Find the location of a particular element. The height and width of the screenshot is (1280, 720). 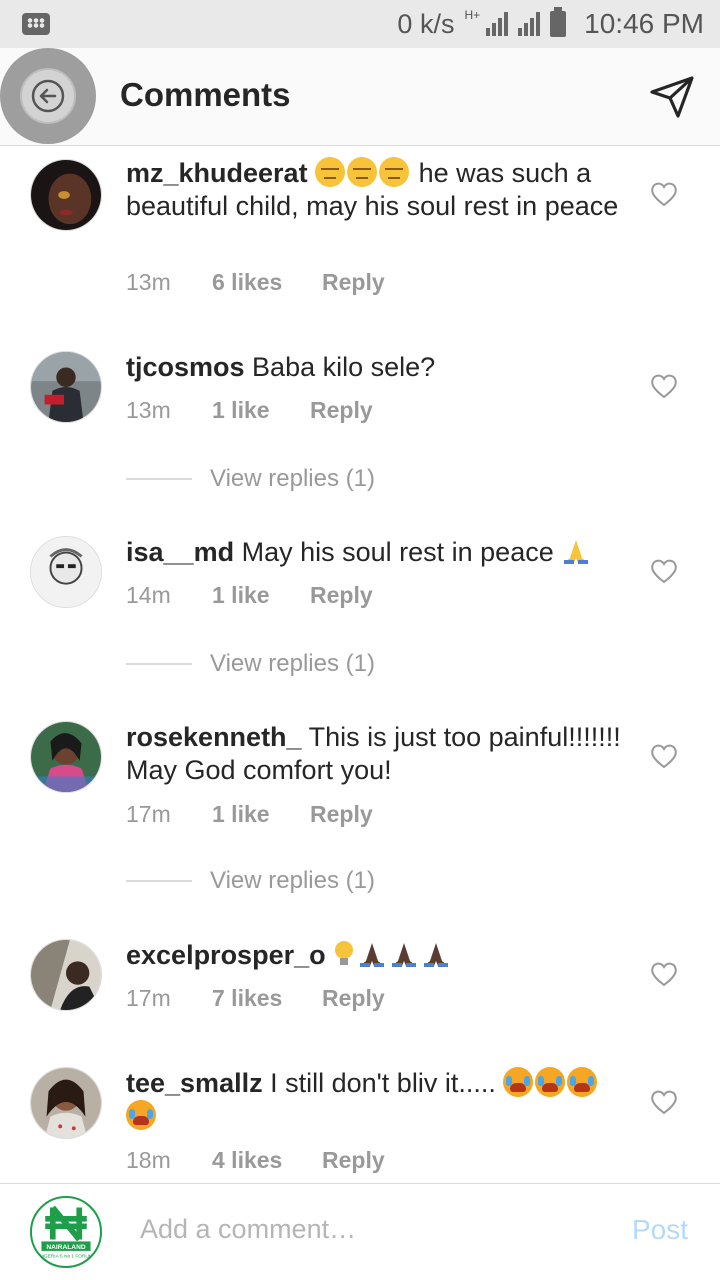

comment-meta: 13m 1 like Reply is located at coordinates (249, 410).